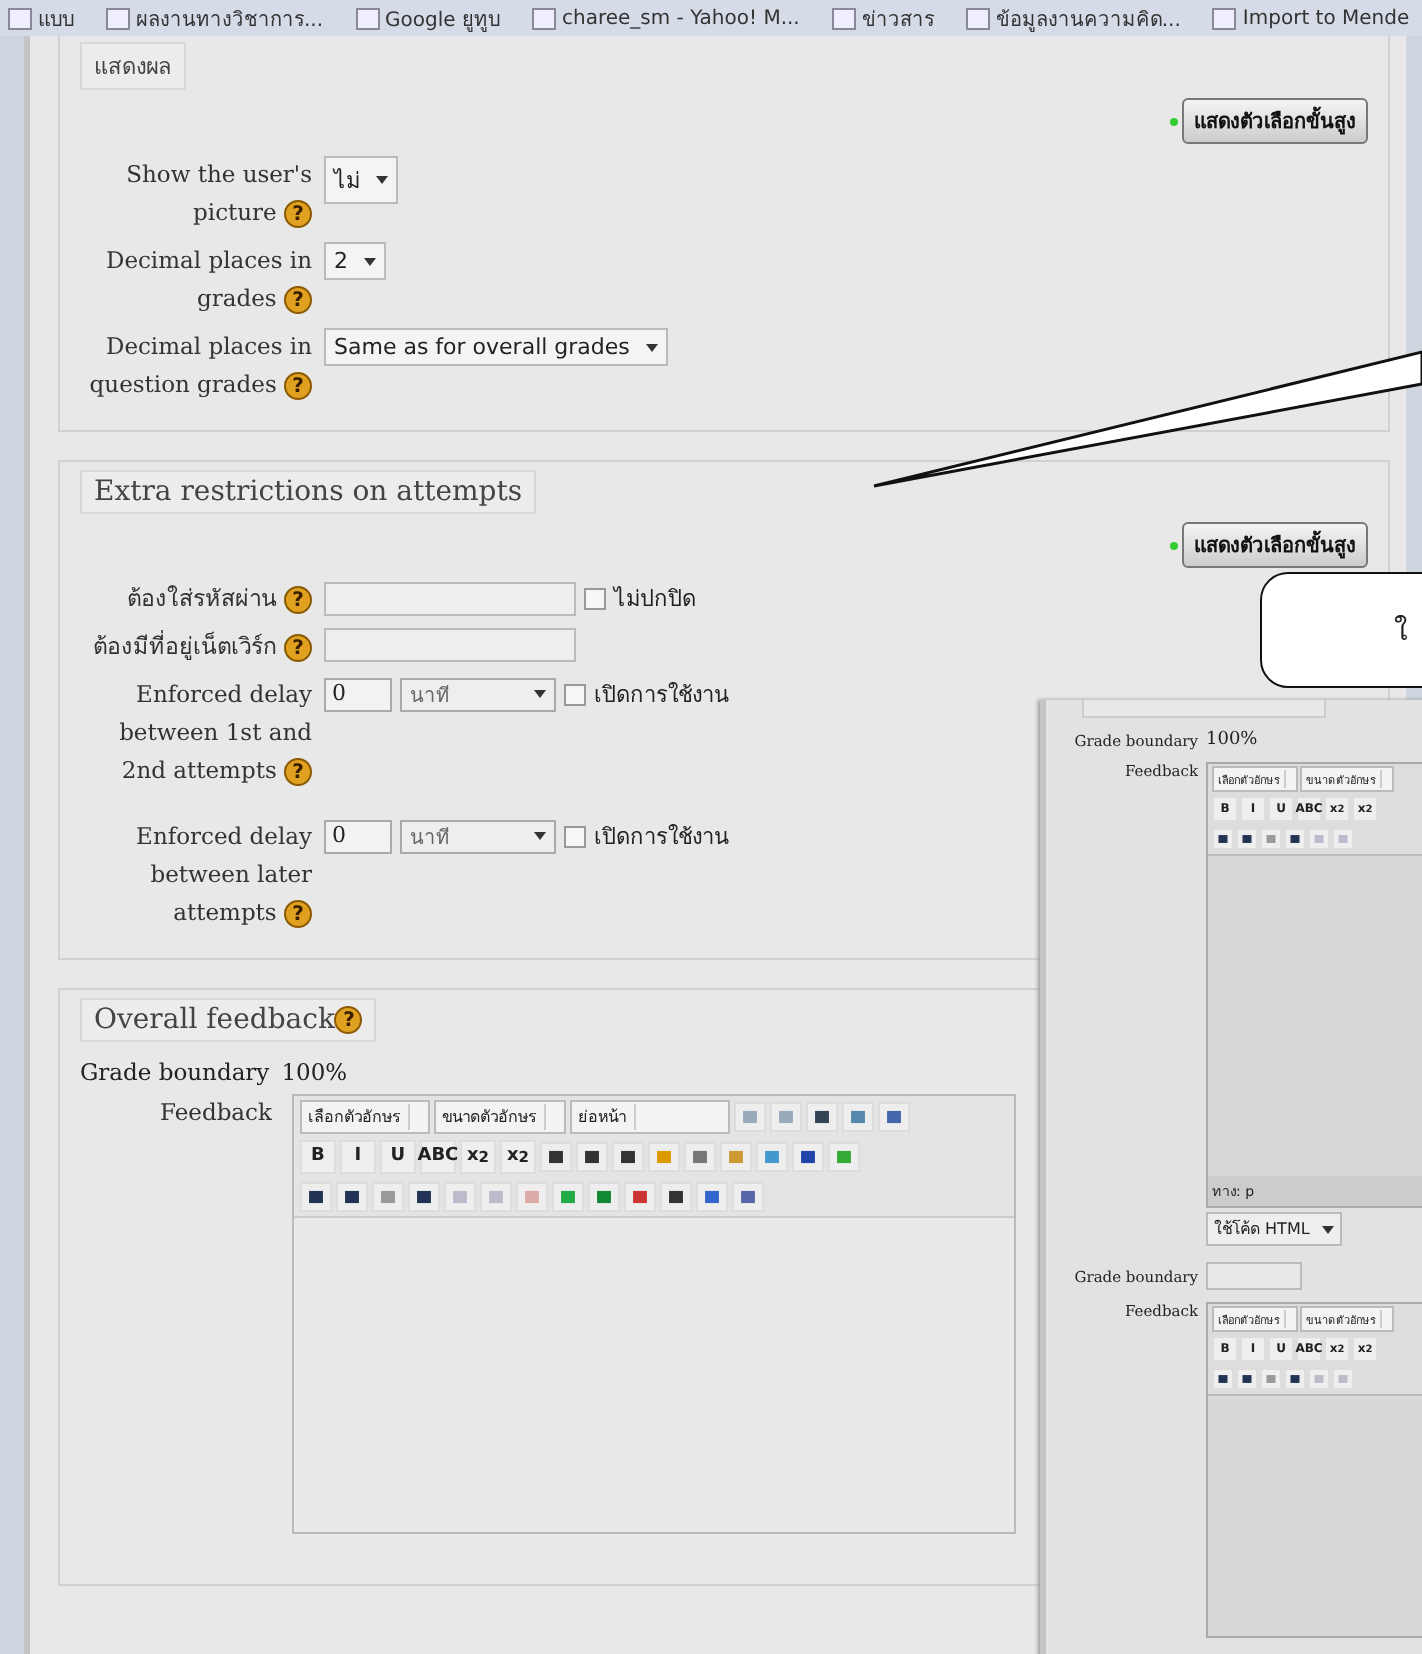 The image size is (1422, 1654). I want to click on field-label: ต้องใส่รหัสผ่าน ?, so click(196, 599).